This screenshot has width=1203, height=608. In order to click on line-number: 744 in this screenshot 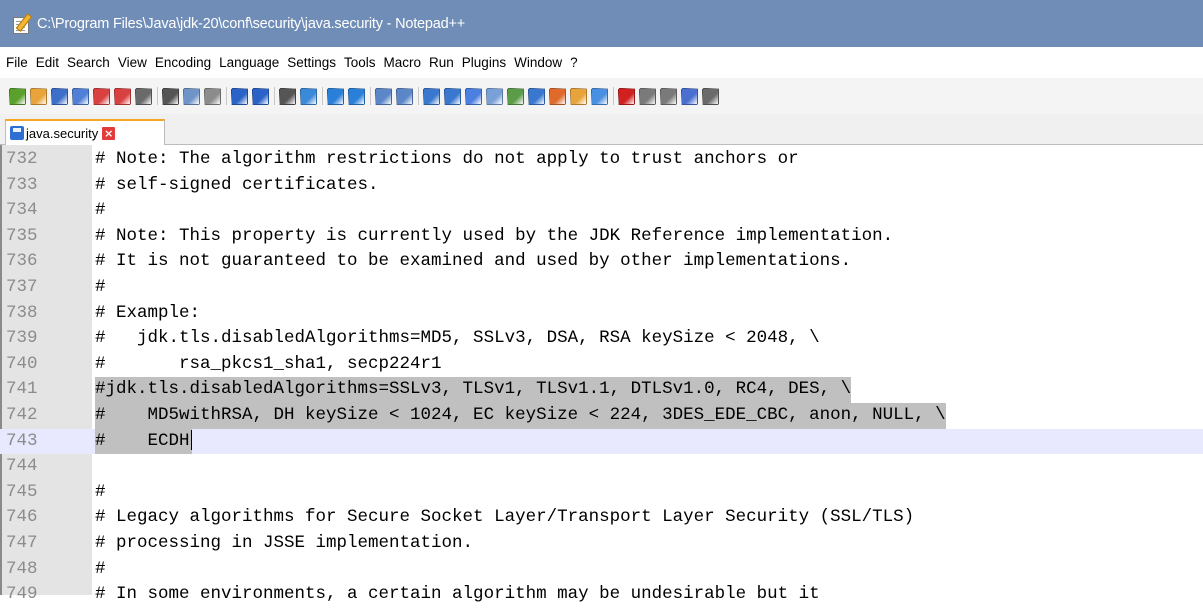, I will do `click(22, 466)`.